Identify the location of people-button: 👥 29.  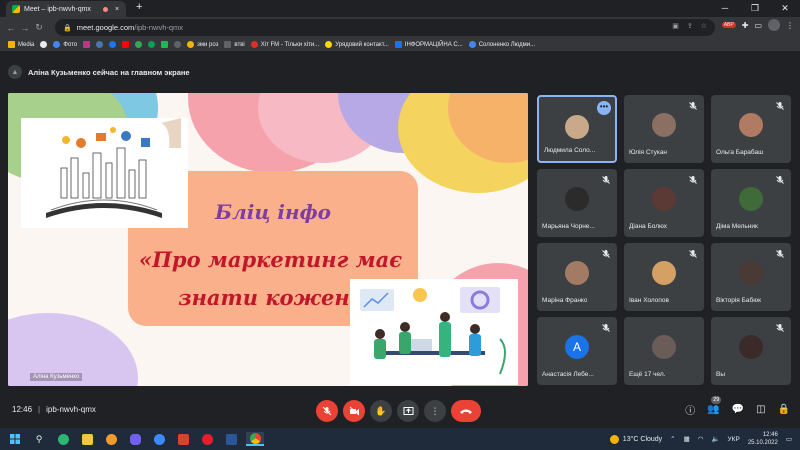
(714, 405).